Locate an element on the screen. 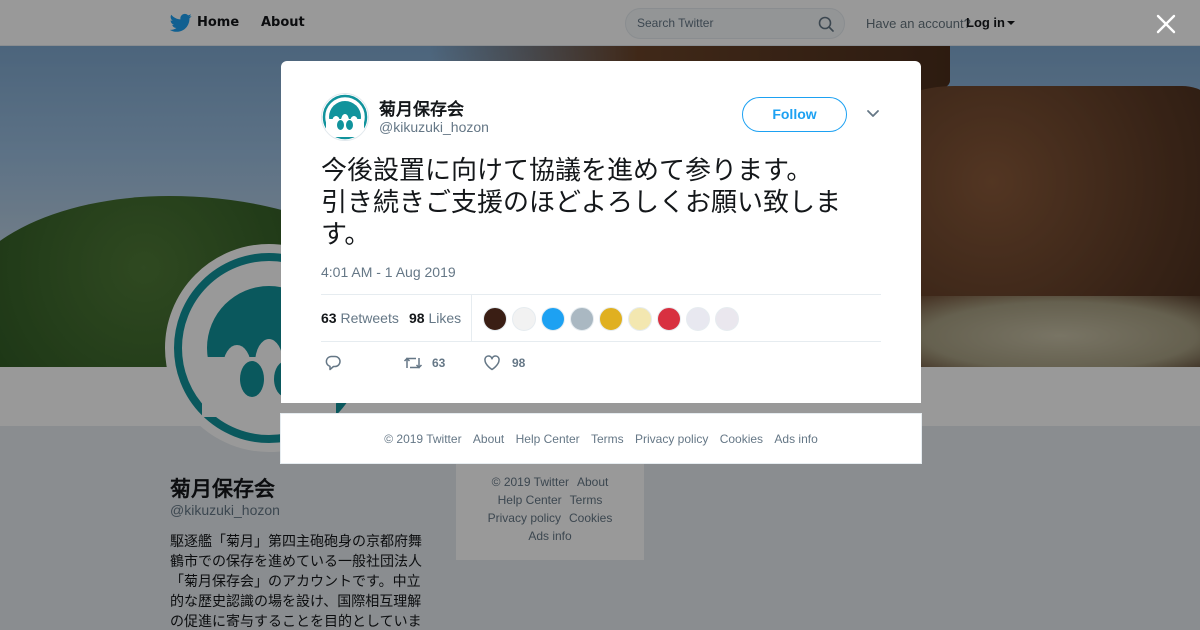  tweet-timestamp: 4:01 AM - 1 Aug 2019 is located at coordinates (388, 272).